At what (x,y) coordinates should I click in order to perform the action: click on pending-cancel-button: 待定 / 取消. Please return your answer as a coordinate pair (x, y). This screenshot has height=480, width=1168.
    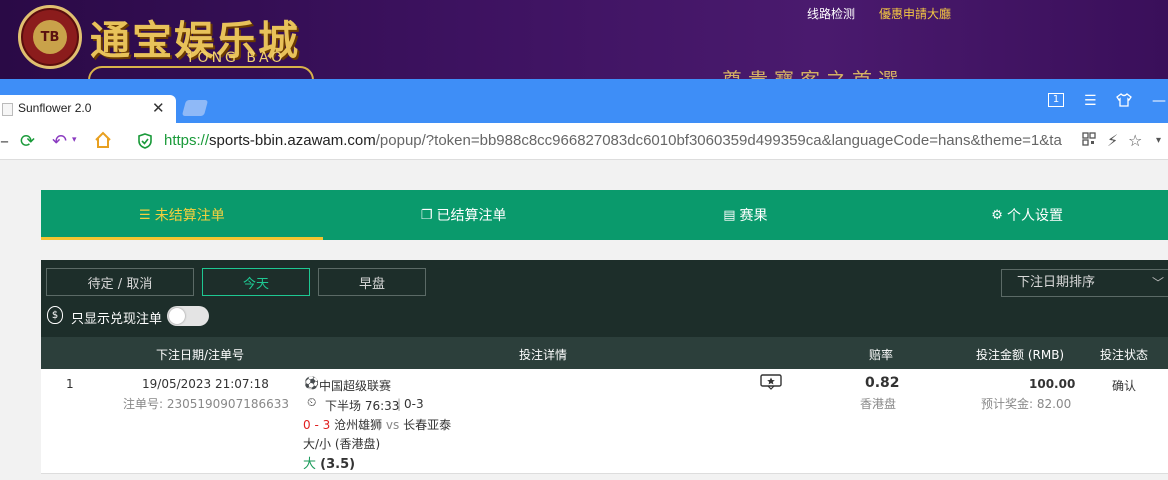
    Looking at the image, I should click on (120, 282).